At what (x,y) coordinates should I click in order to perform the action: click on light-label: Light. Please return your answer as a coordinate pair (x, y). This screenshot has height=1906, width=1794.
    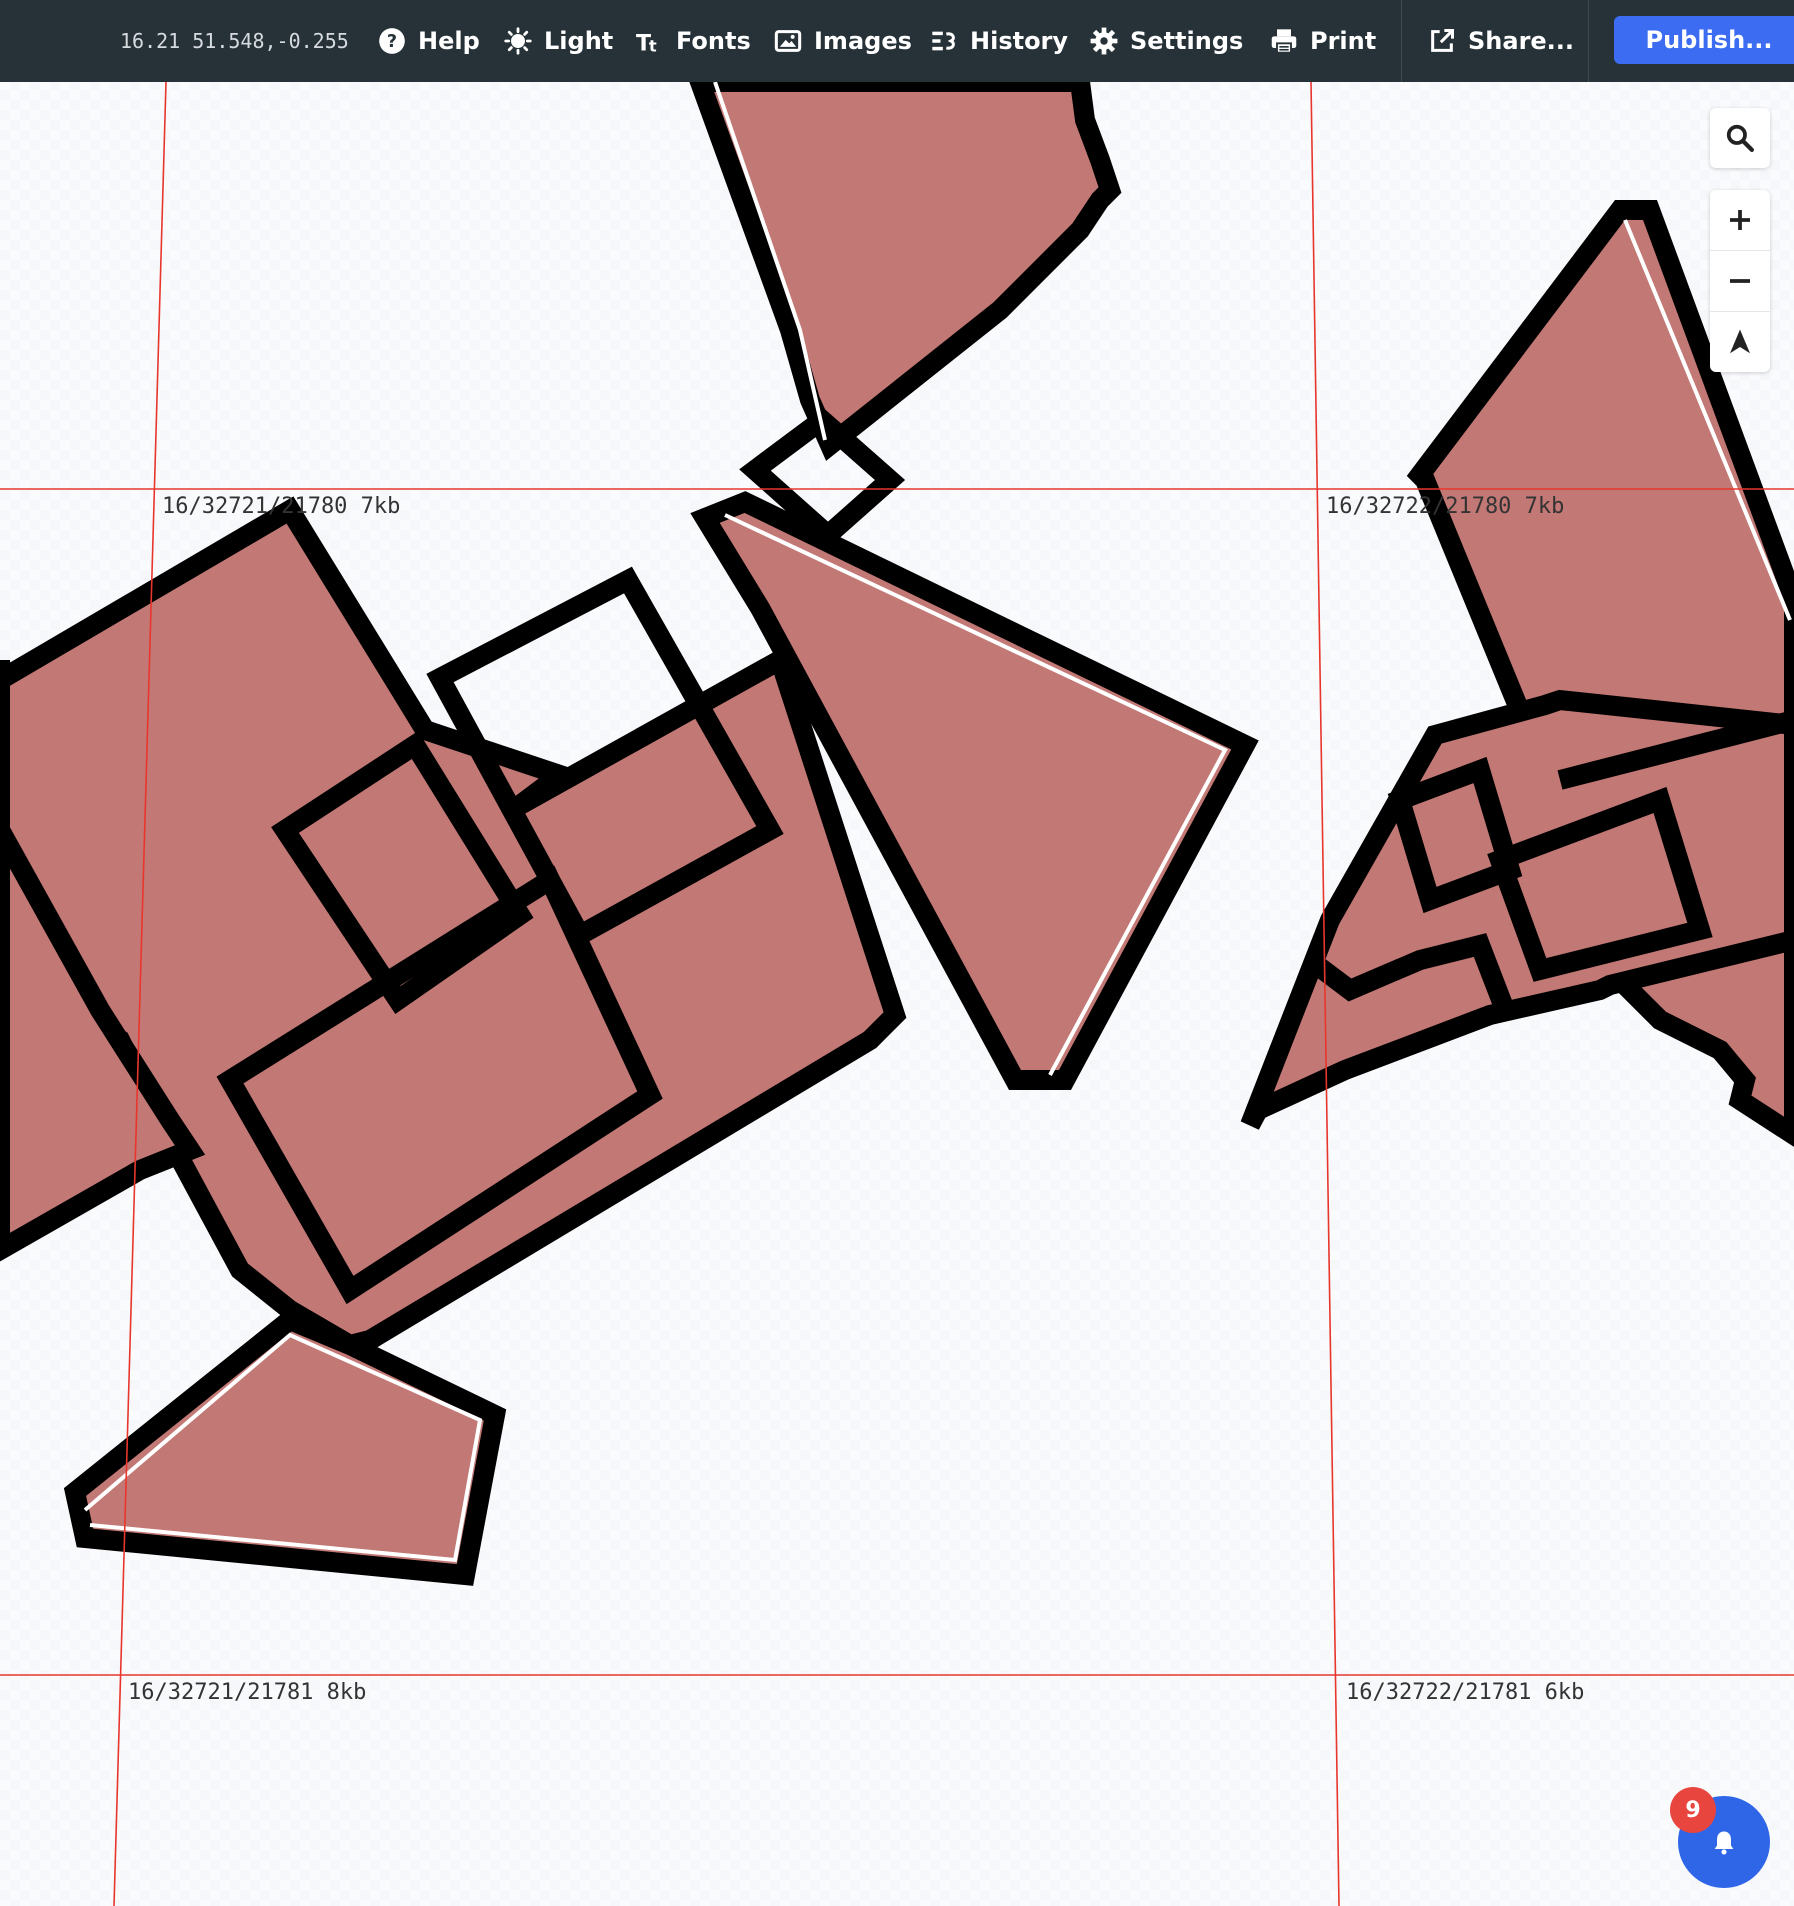
    Looking at the image, I should click on (579, 41).